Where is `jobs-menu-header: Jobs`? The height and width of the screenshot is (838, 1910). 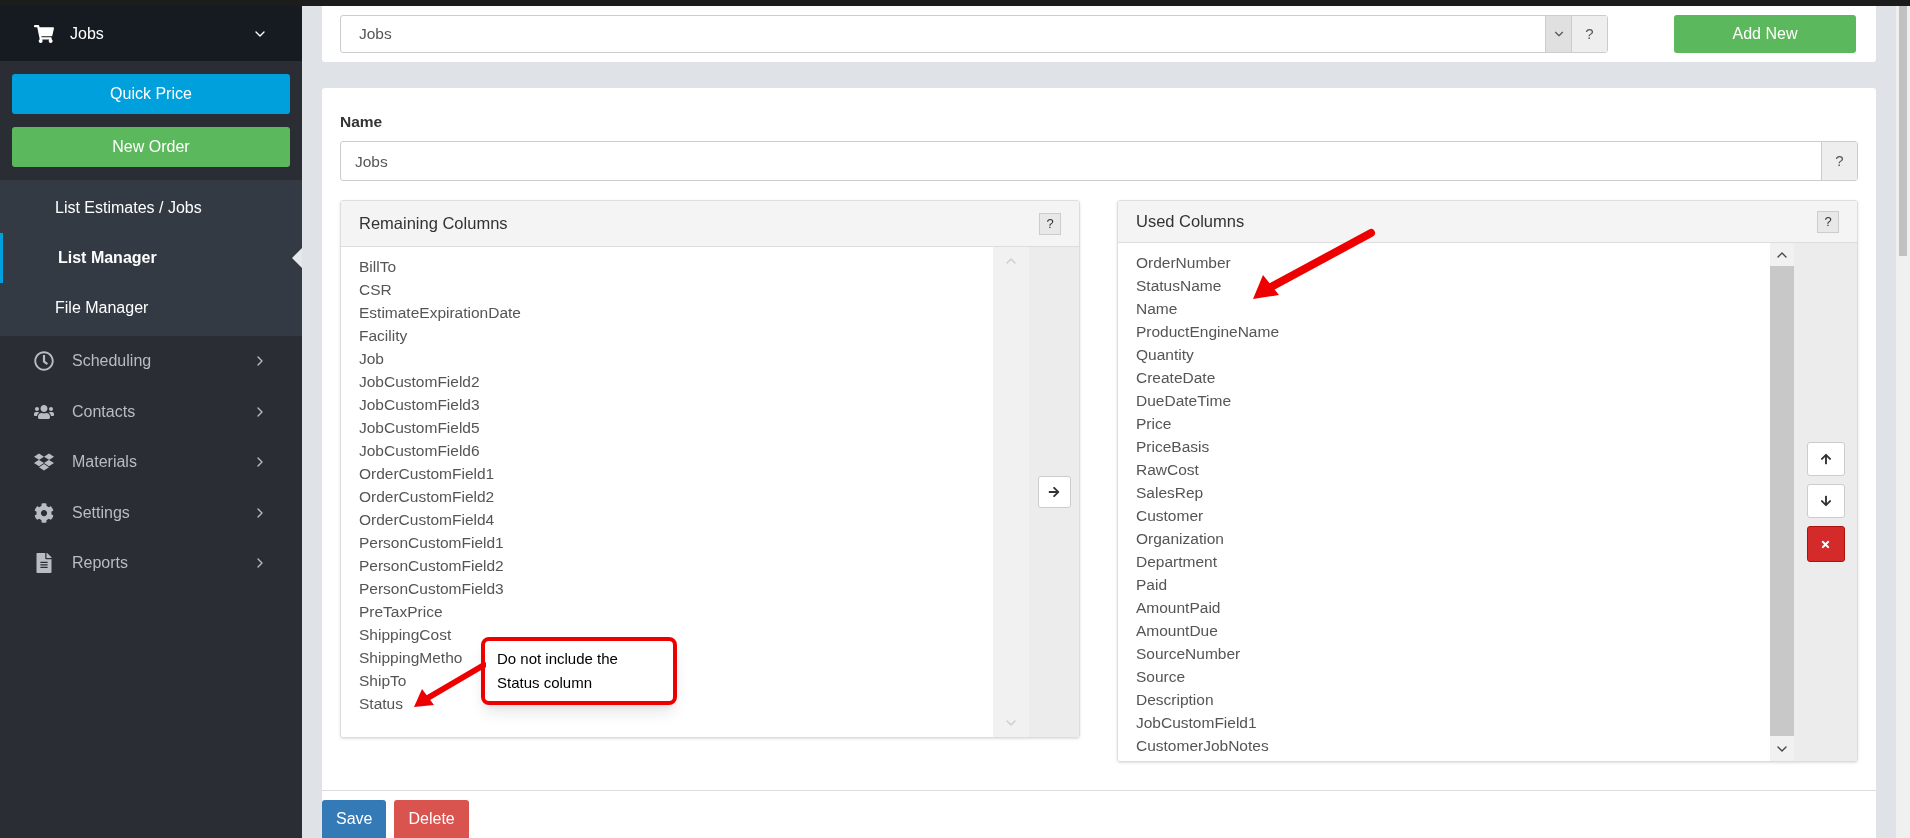
jobs-menu-header: Jobs is located at coordinates (151, 33).